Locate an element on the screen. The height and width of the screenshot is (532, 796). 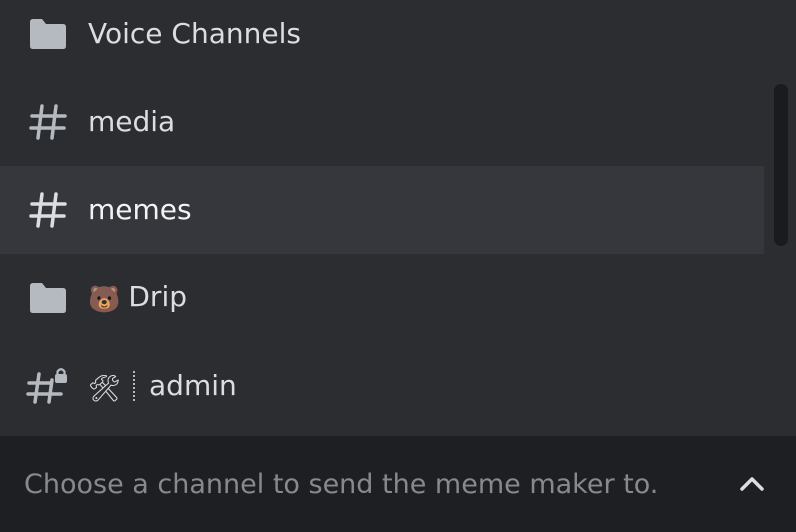
option-label: media is located at coordinates (132, 121).